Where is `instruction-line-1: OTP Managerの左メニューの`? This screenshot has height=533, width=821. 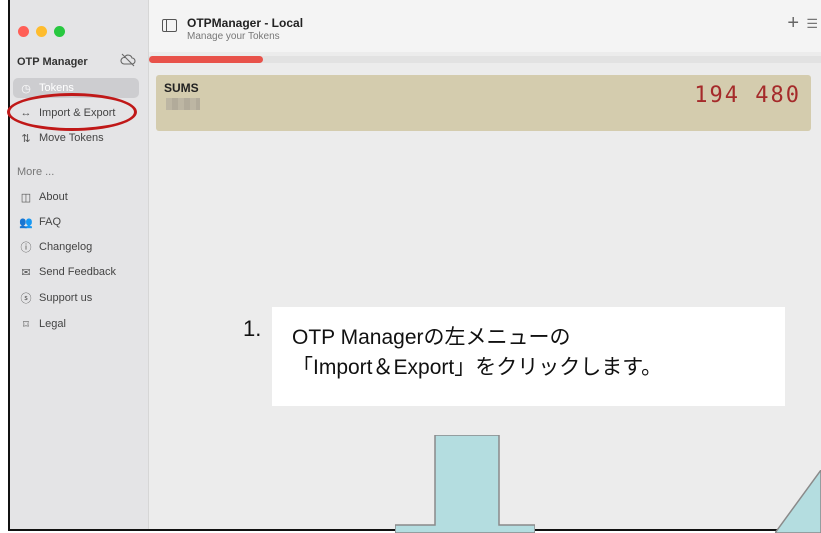 instruction-line-1: OTP Managerの左メニューの is located at coordinates (431, 337).